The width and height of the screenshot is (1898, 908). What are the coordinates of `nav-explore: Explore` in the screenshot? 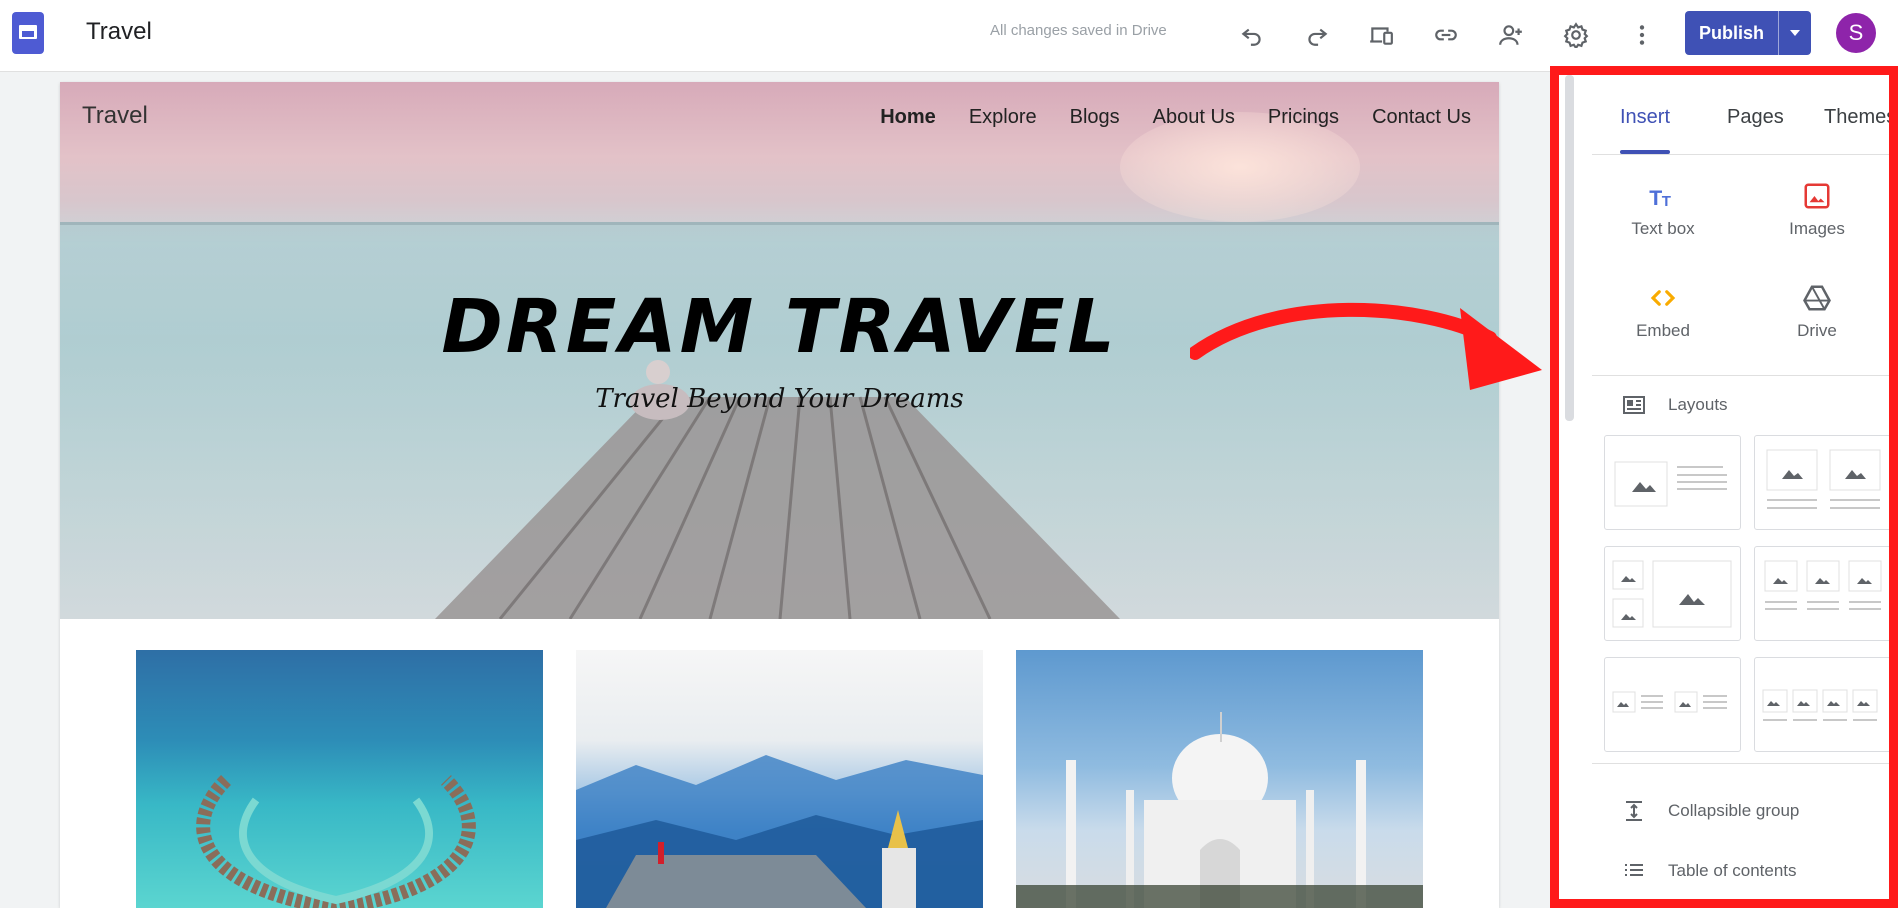 It's located at (1003, 117).